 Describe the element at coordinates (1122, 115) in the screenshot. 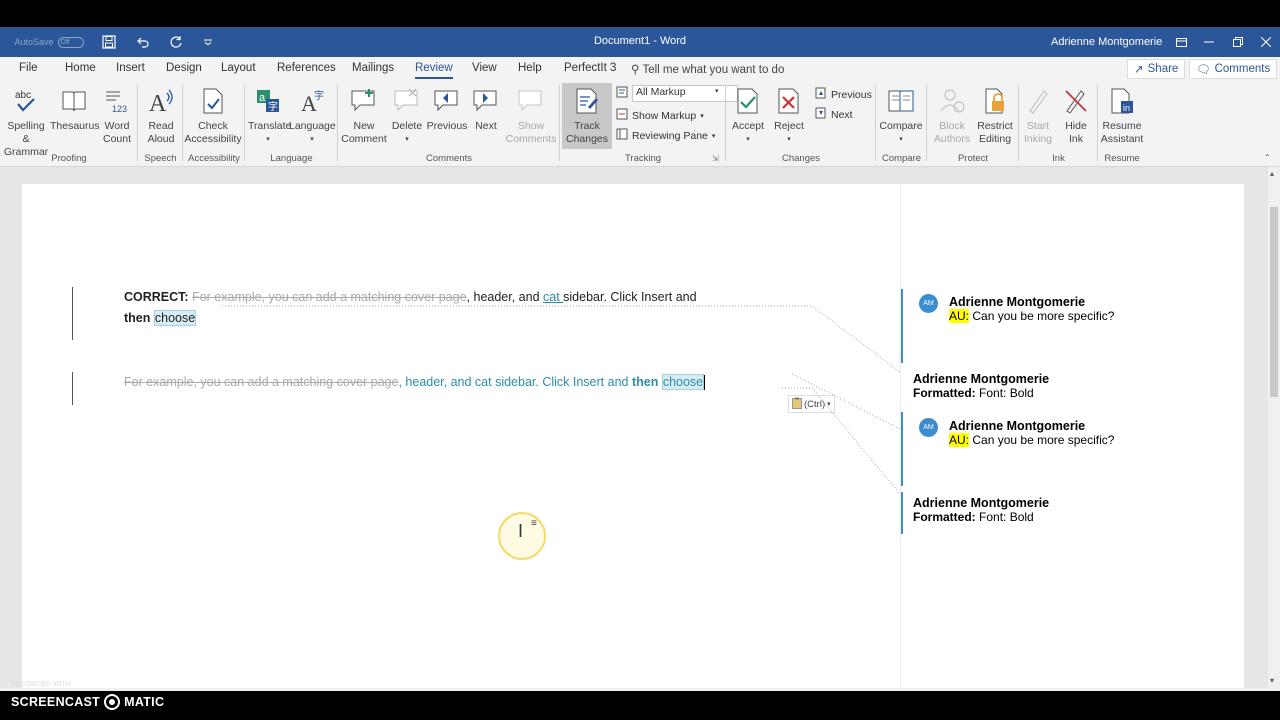

I see `resume-assistant-button: in Resume Assistant` at that location.